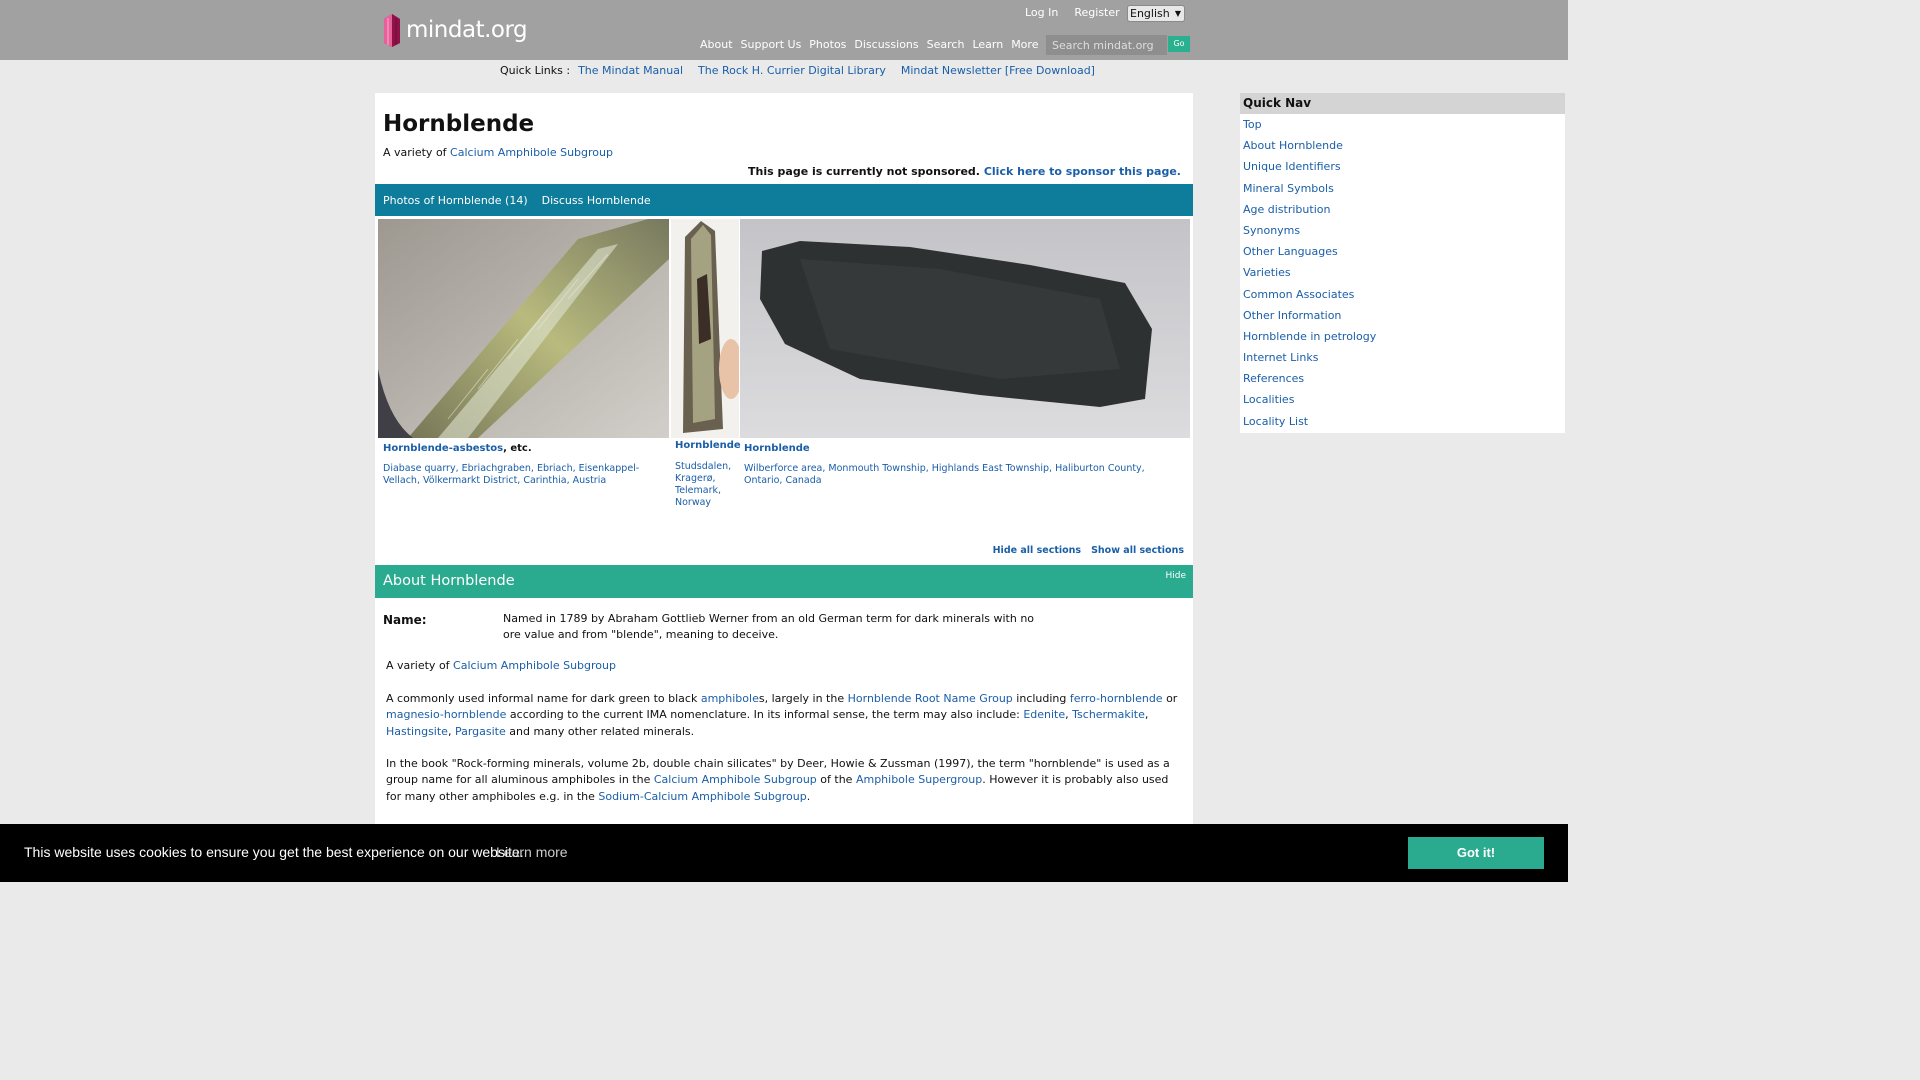 The image size is (1920, 1080). Describe the element at coordinates (1088, 550) in the screenshot. I see `section-controls: Hide all sections Show all sections` at that location.